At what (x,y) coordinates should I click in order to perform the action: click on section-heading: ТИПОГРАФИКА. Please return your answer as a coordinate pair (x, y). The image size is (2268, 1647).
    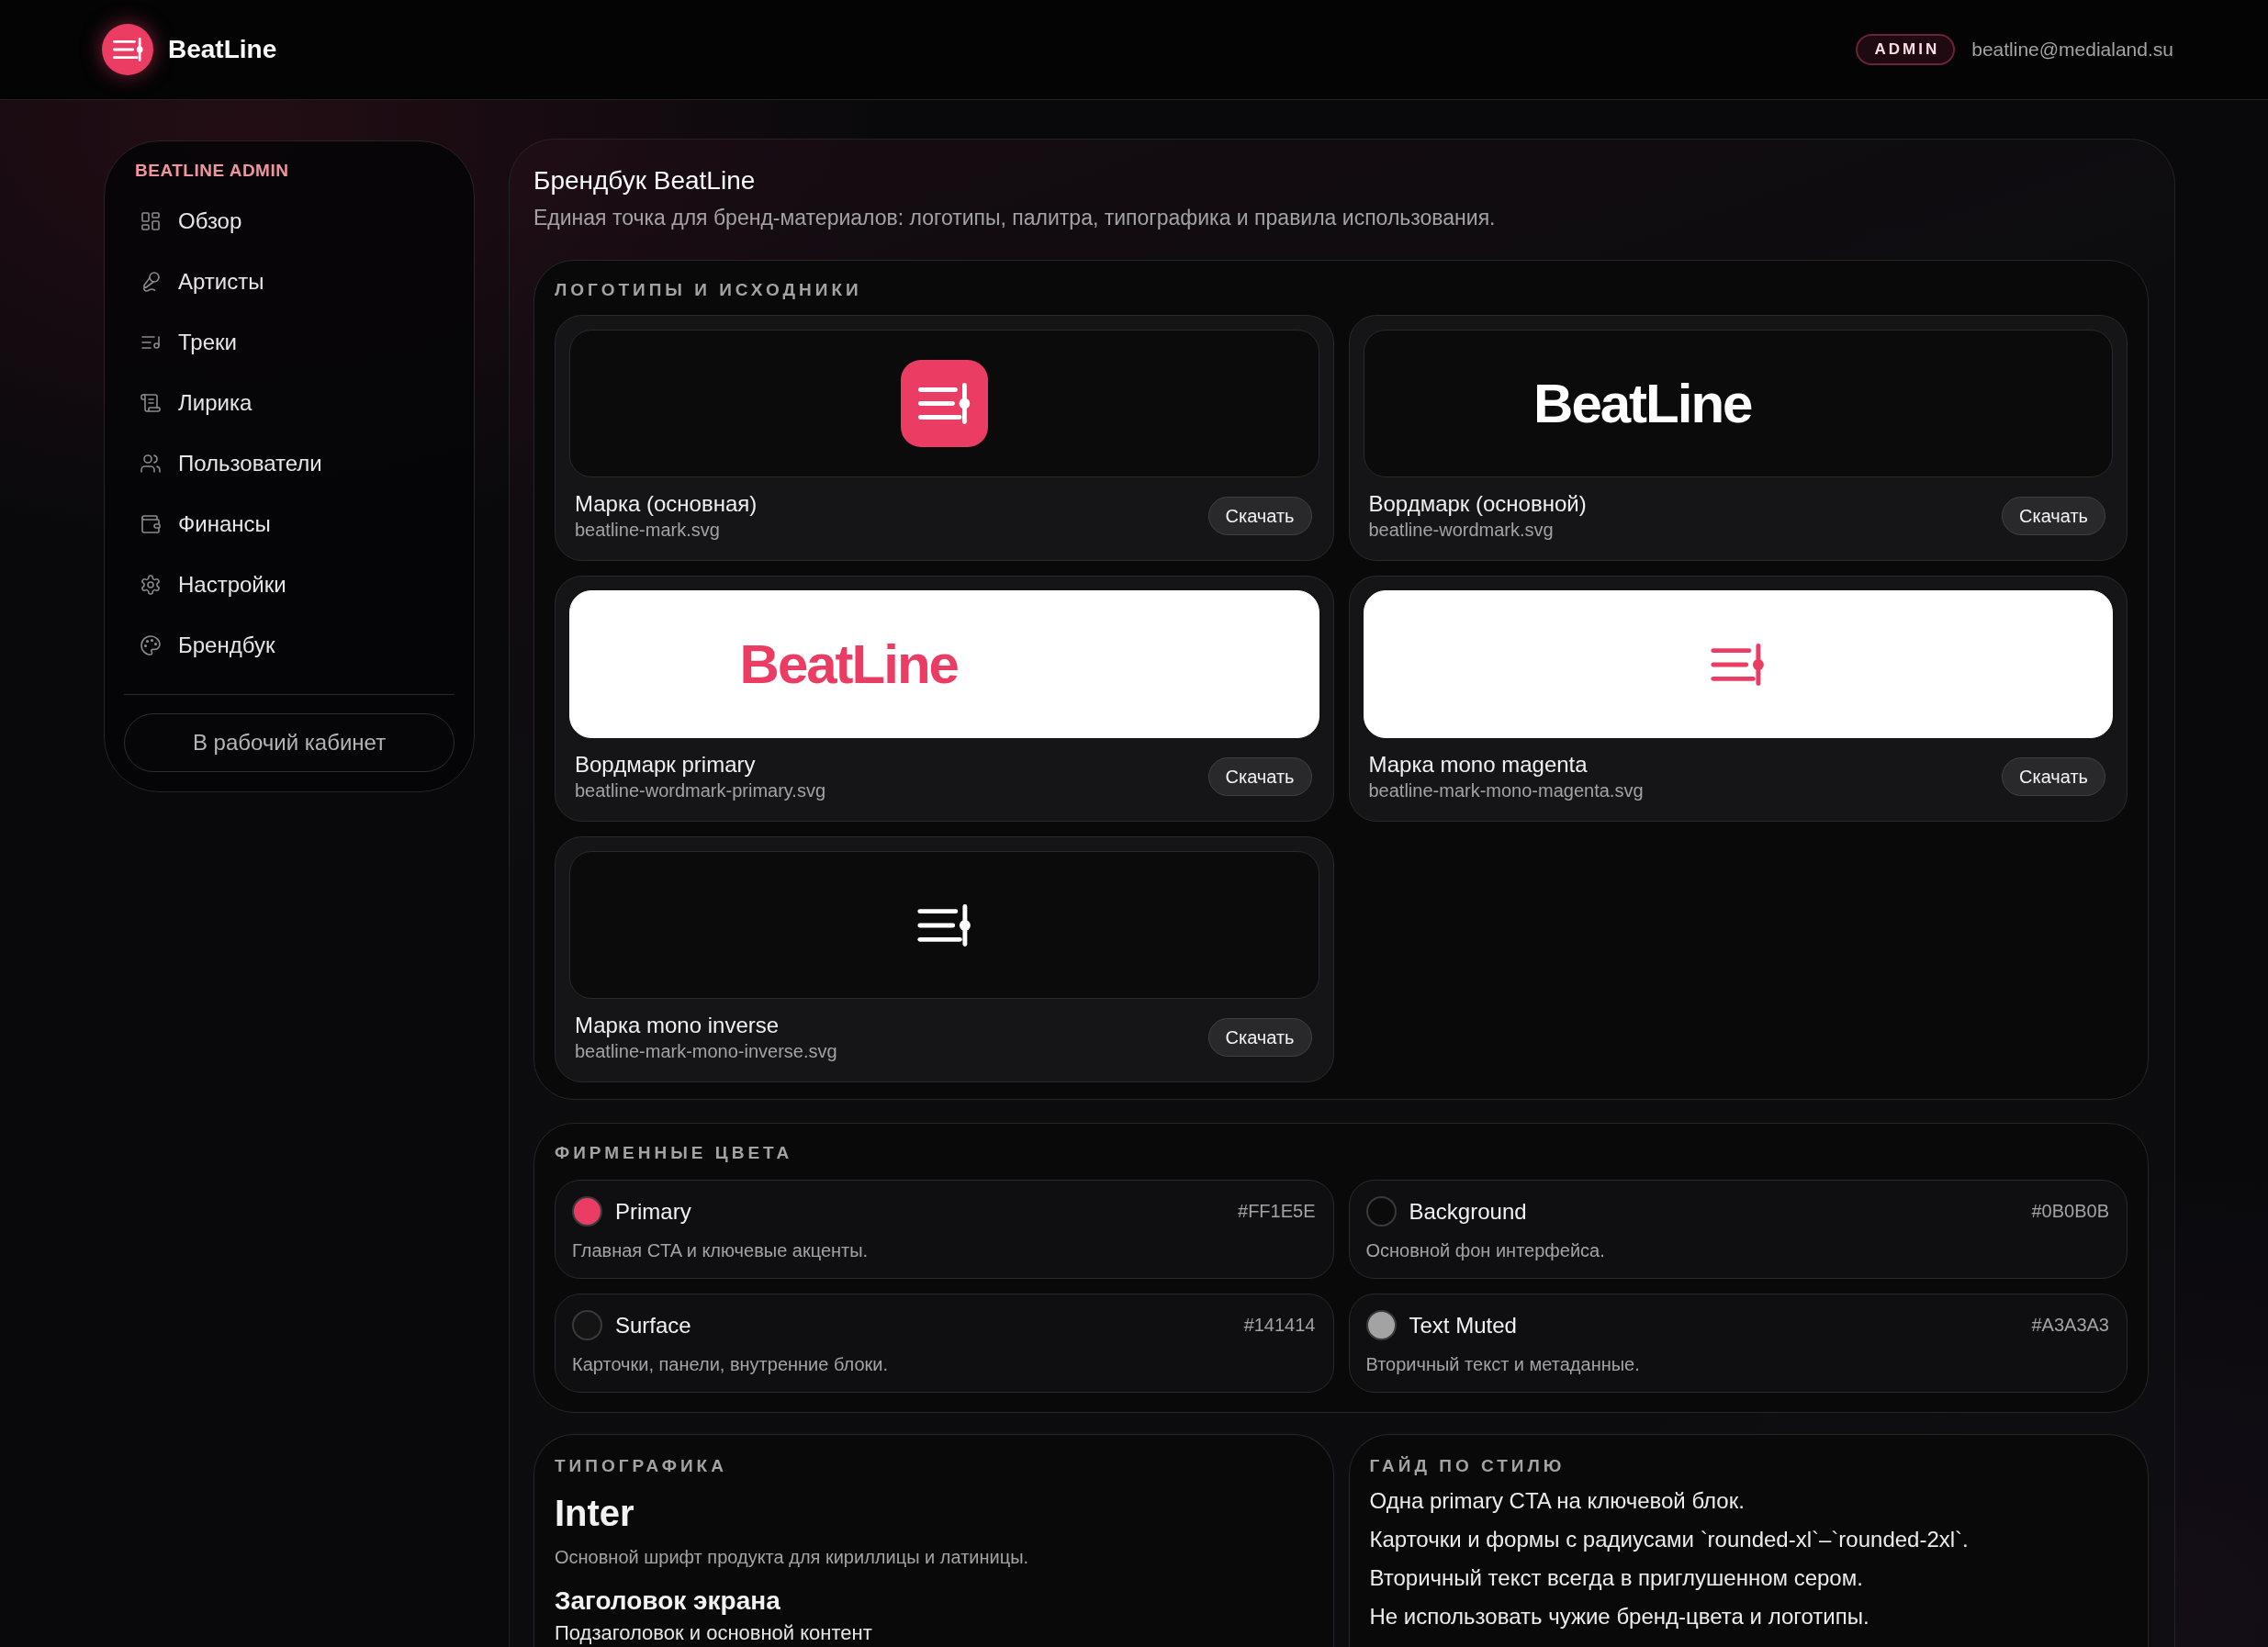
    Looking at the image, I should click on (641, 1466).